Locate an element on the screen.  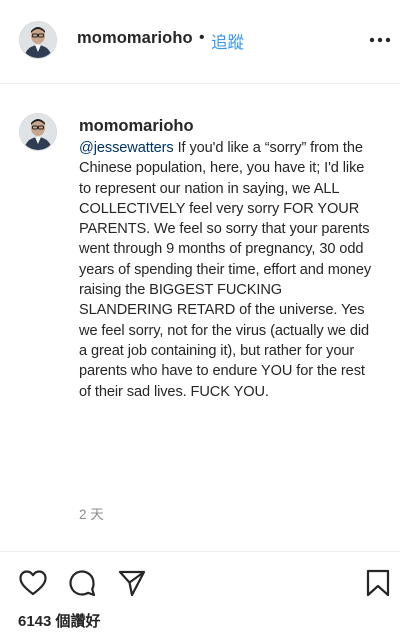
likes-count: 6143 個讚好 is located at coordinates (59, 620).